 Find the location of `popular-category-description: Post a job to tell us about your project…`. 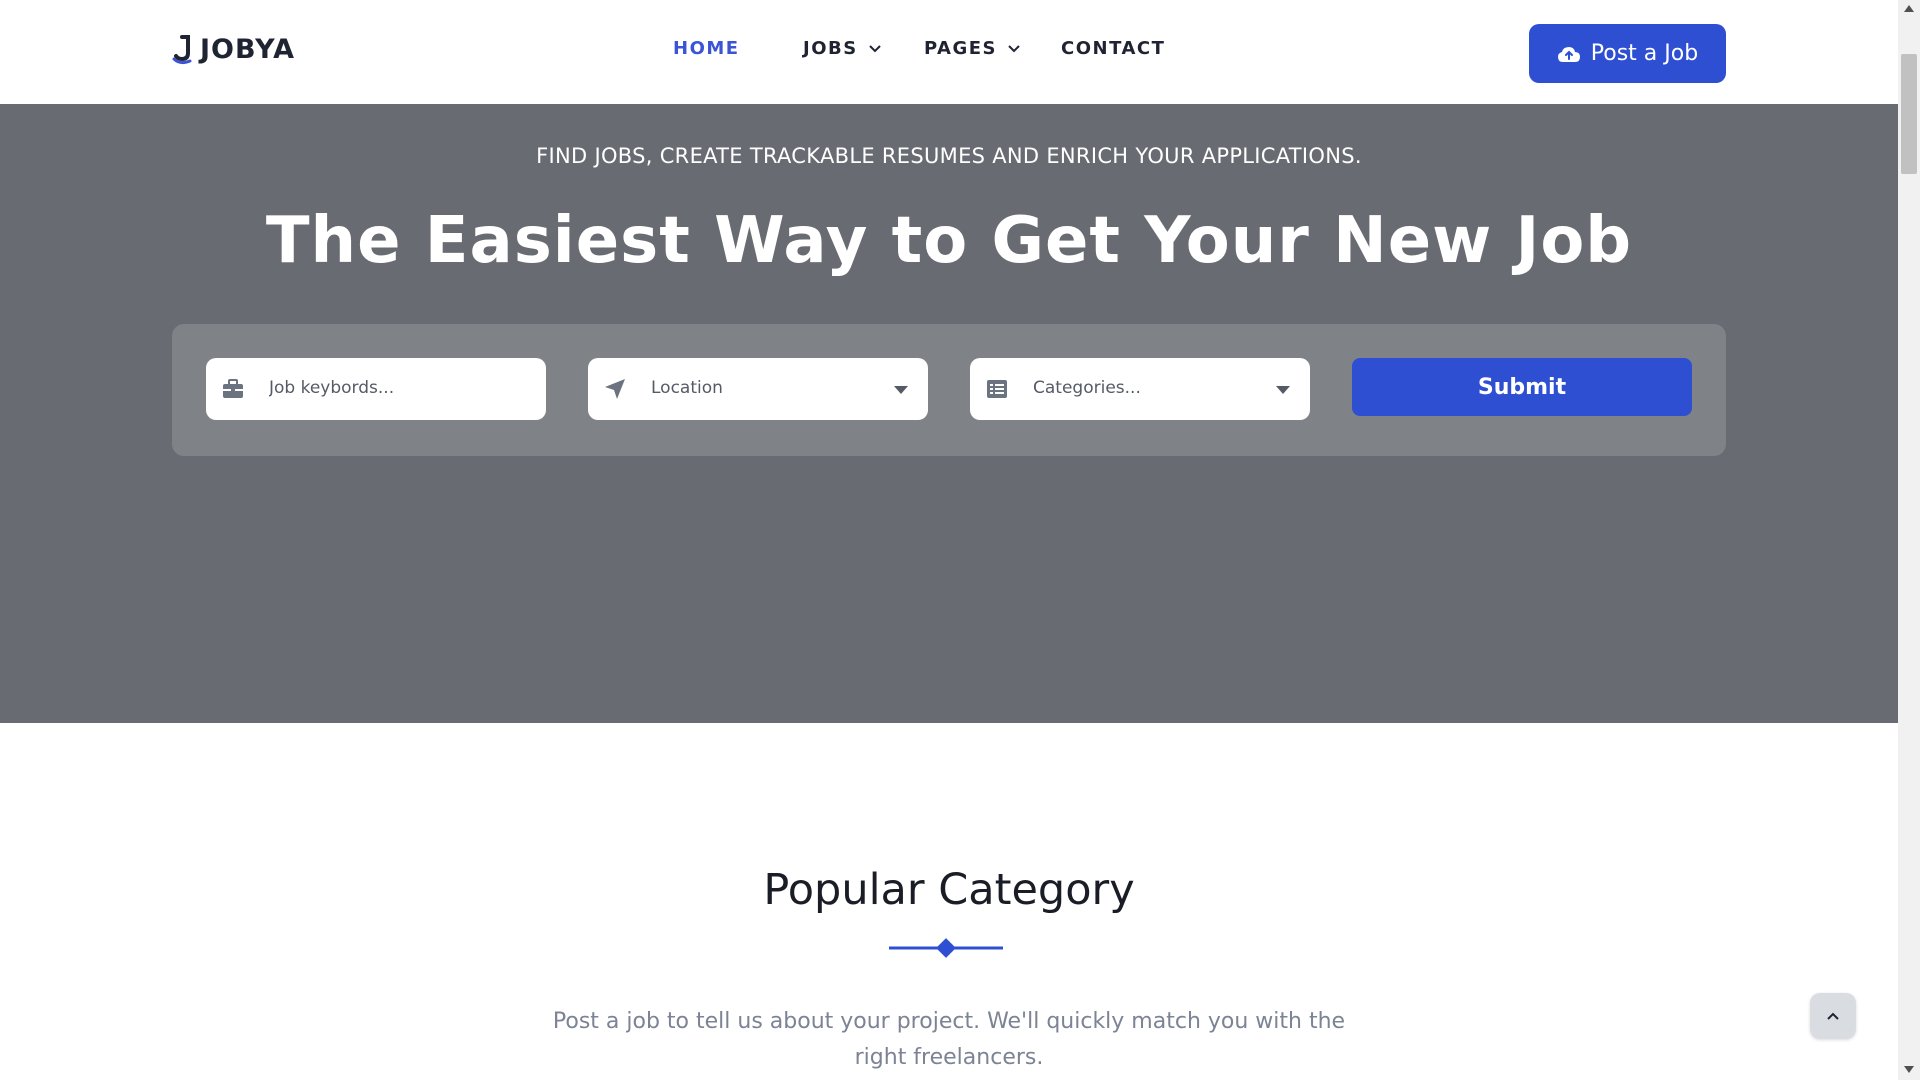

popular-category-description: Post a job to tell us about your project… is located at coordinates (949, 1039).